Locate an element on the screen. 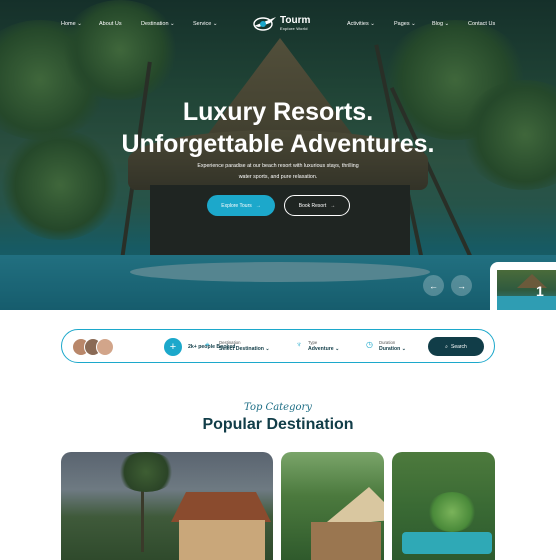 Image resolution: width=556 pixels, height=560 pixels. nav-item-blog: Blog ⌄ is located at coordinates (440, 24).